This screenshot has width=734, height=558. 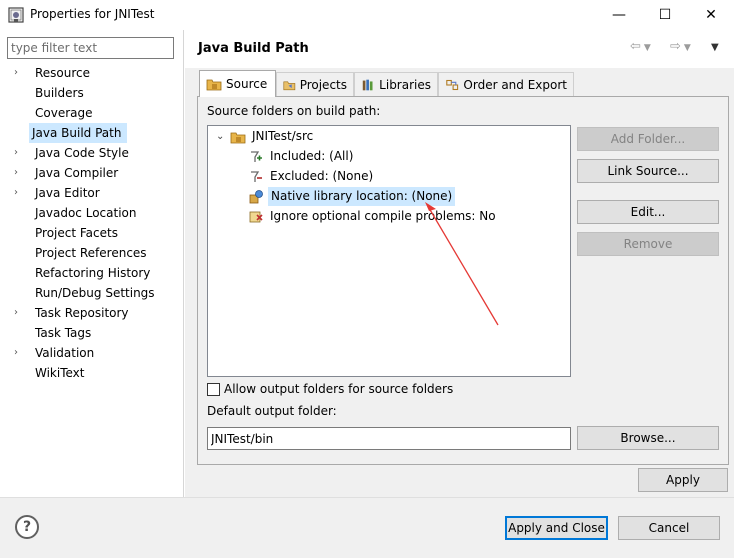 What do you see at coordinates (221, 136) in the screenshot?
I see `collapse-chevron-icon: ⌄` at bounding box center [221, 136].